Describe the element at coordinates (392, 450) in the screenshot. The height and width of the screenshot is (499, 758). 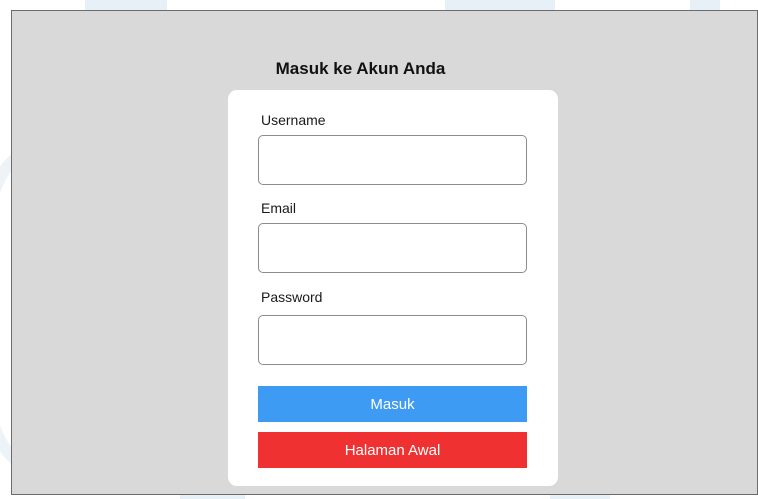
I see `home-button: Halaman Awal` at that location.